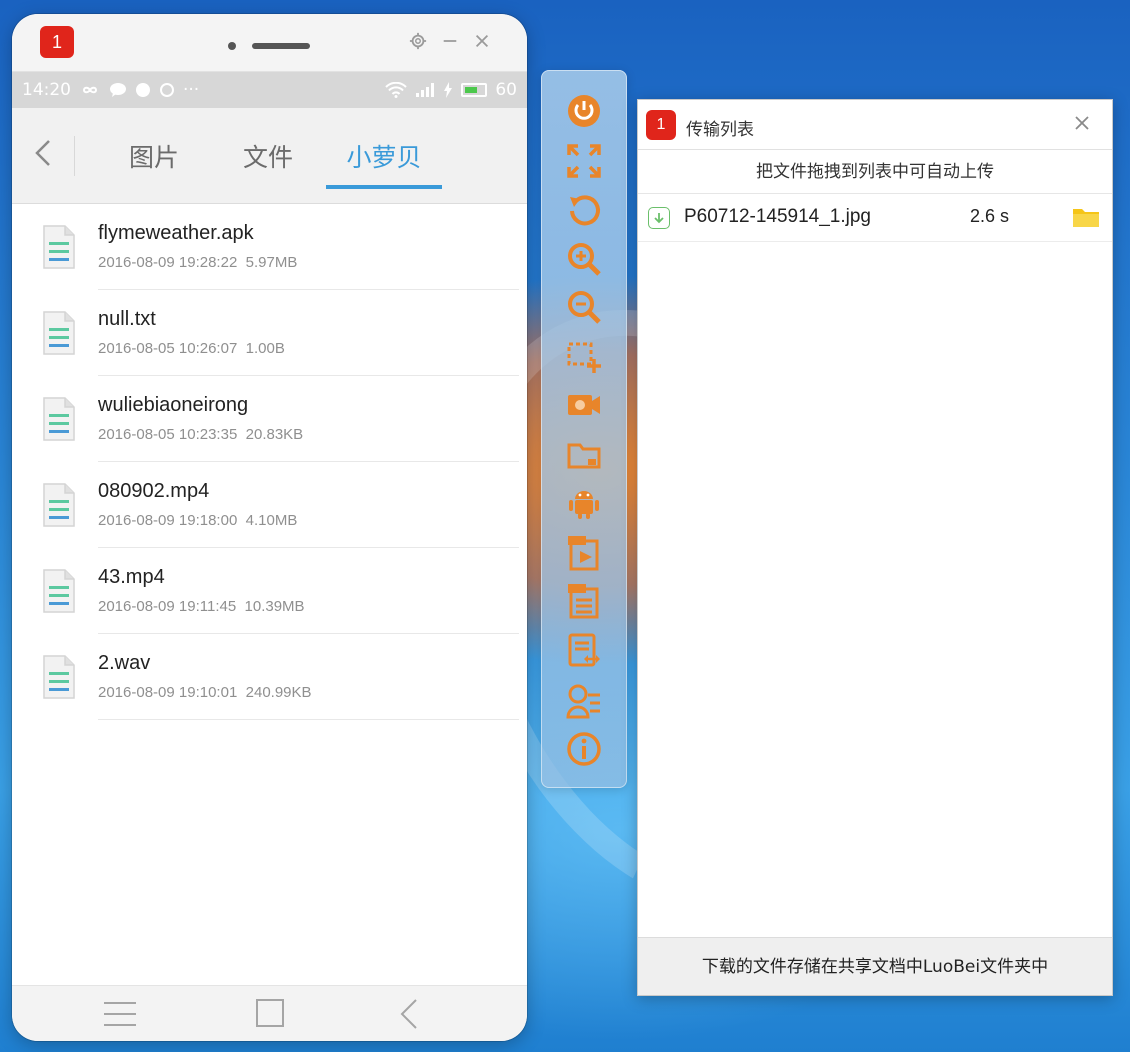 This screenshot has height=1052, width=1130. What do you see at coordinates (720, 130) in the screenshot?
I see `dialog-title: 传输列表` at bounding box center [720, 130].